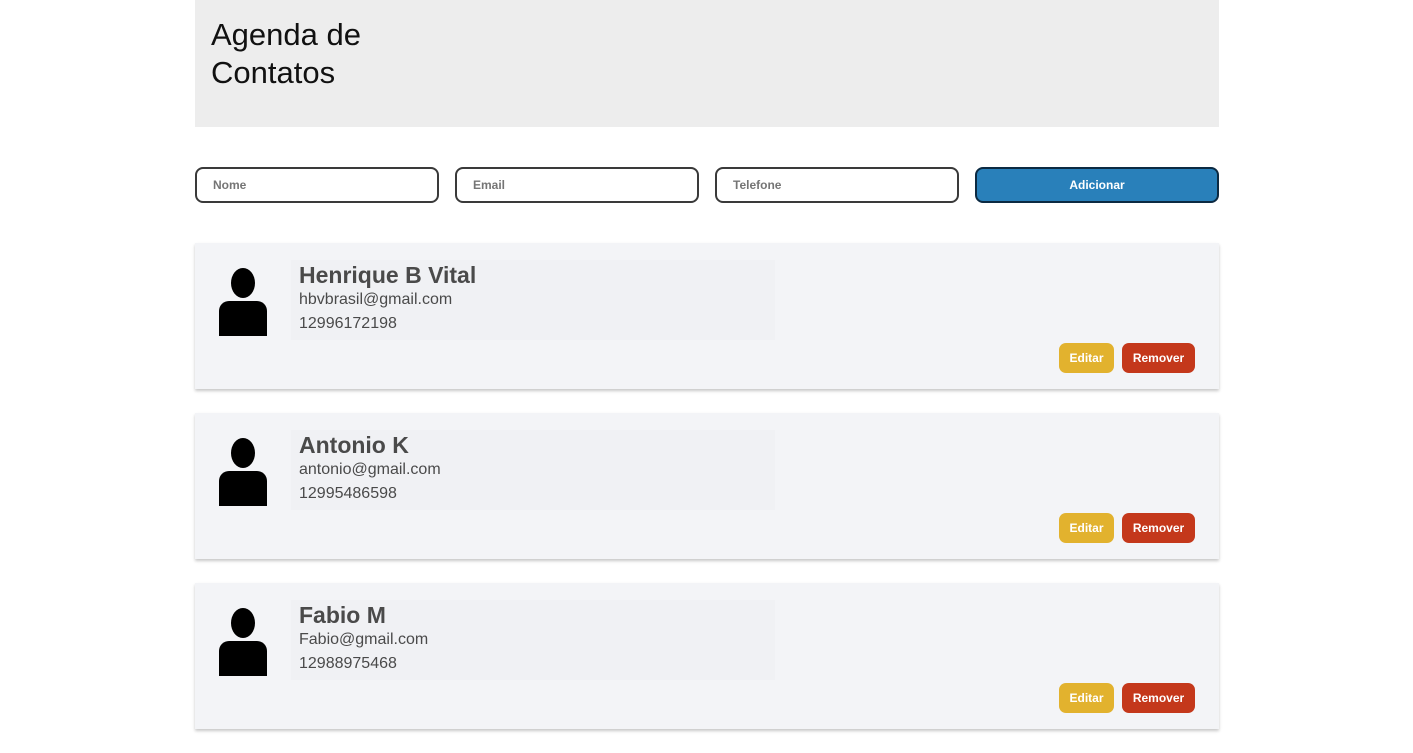 The width and height of the screenshot is (1413, 753). What do you see at coordinates (370, 469) in the screenshot?
I see `contact-email: antonio@gmail.com` at bounding box center [370, 469].